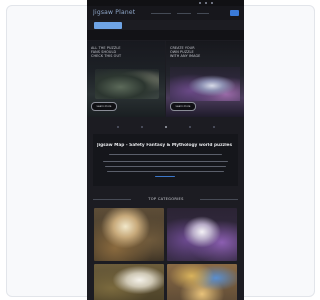 Image resolution: width=320 pixels, height=300 pixels. I want to click on carousel-dots, so click(165, 127).